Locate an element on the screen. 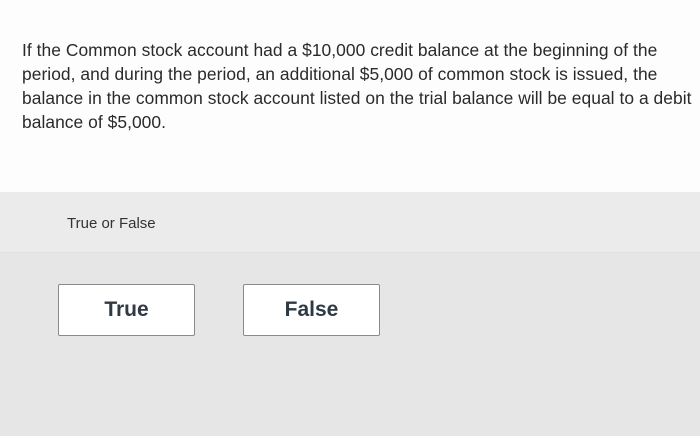 The image size is (700, 436). answer-prompt: True or False is located at coordinates (111, 223).